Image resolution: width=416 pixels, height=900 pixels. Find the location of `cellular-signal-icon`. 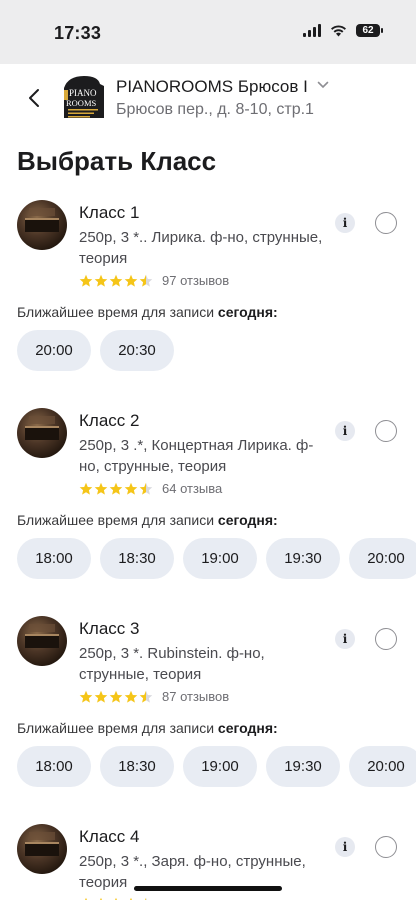

cellular-signal-icon is located at coordinates (312, 30).